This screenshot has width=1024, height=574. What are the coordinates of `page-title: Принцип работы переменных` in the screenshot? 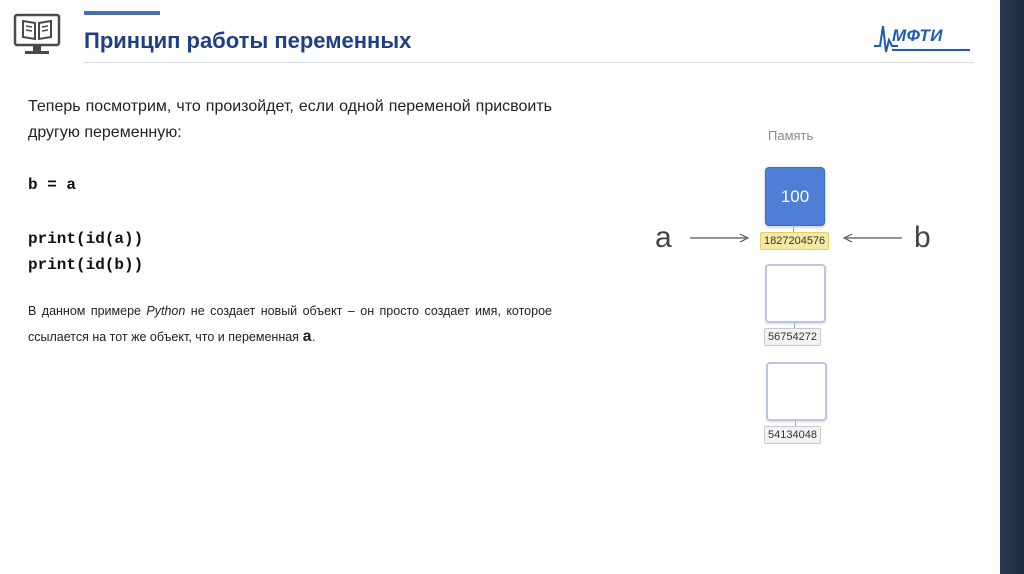 It's located at (248, 40).